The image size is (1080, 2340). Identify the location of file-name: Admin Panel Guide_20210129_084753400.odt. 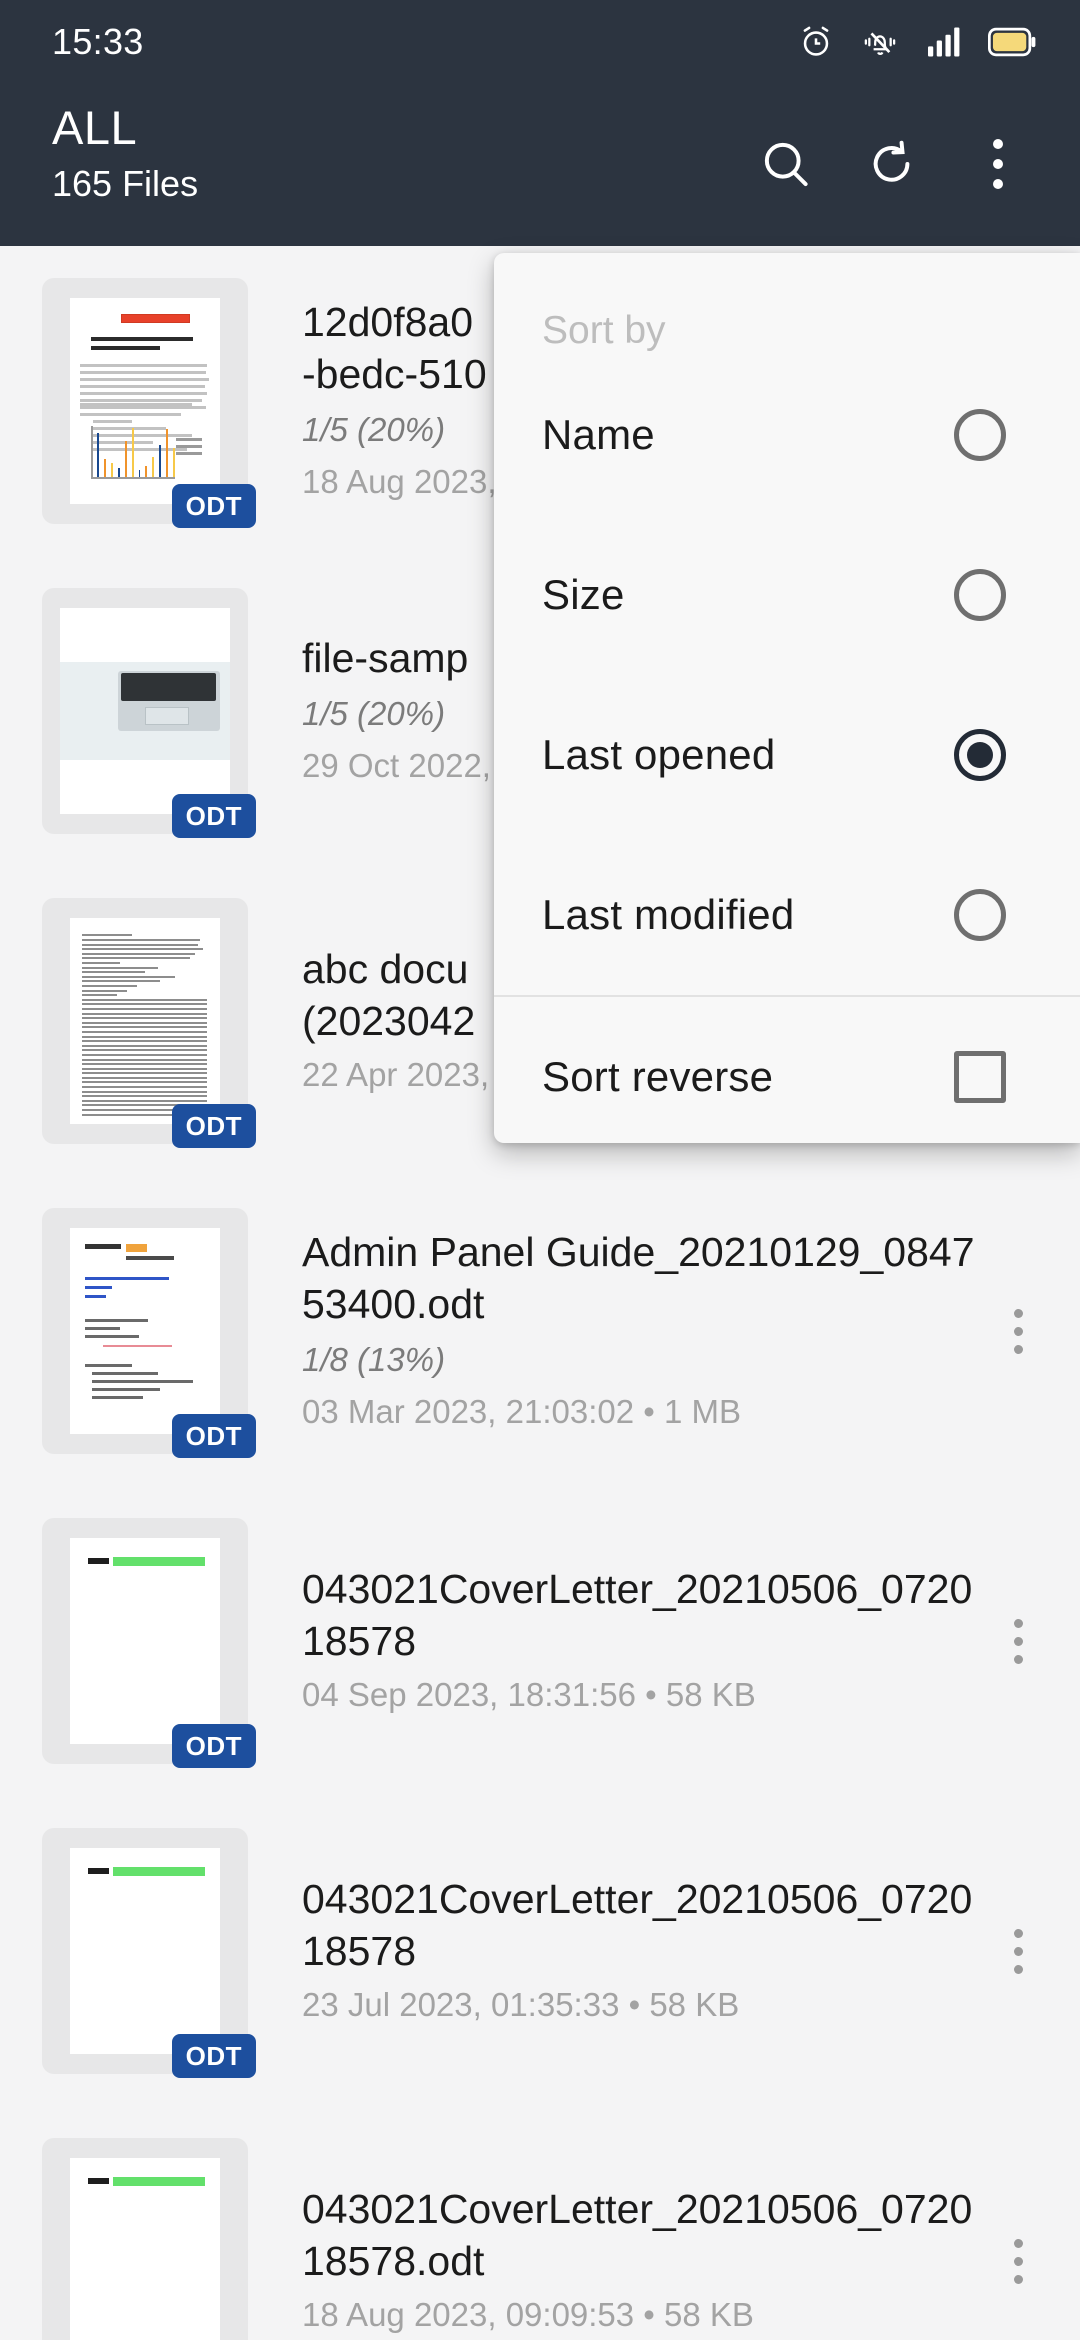
(638, 1278).